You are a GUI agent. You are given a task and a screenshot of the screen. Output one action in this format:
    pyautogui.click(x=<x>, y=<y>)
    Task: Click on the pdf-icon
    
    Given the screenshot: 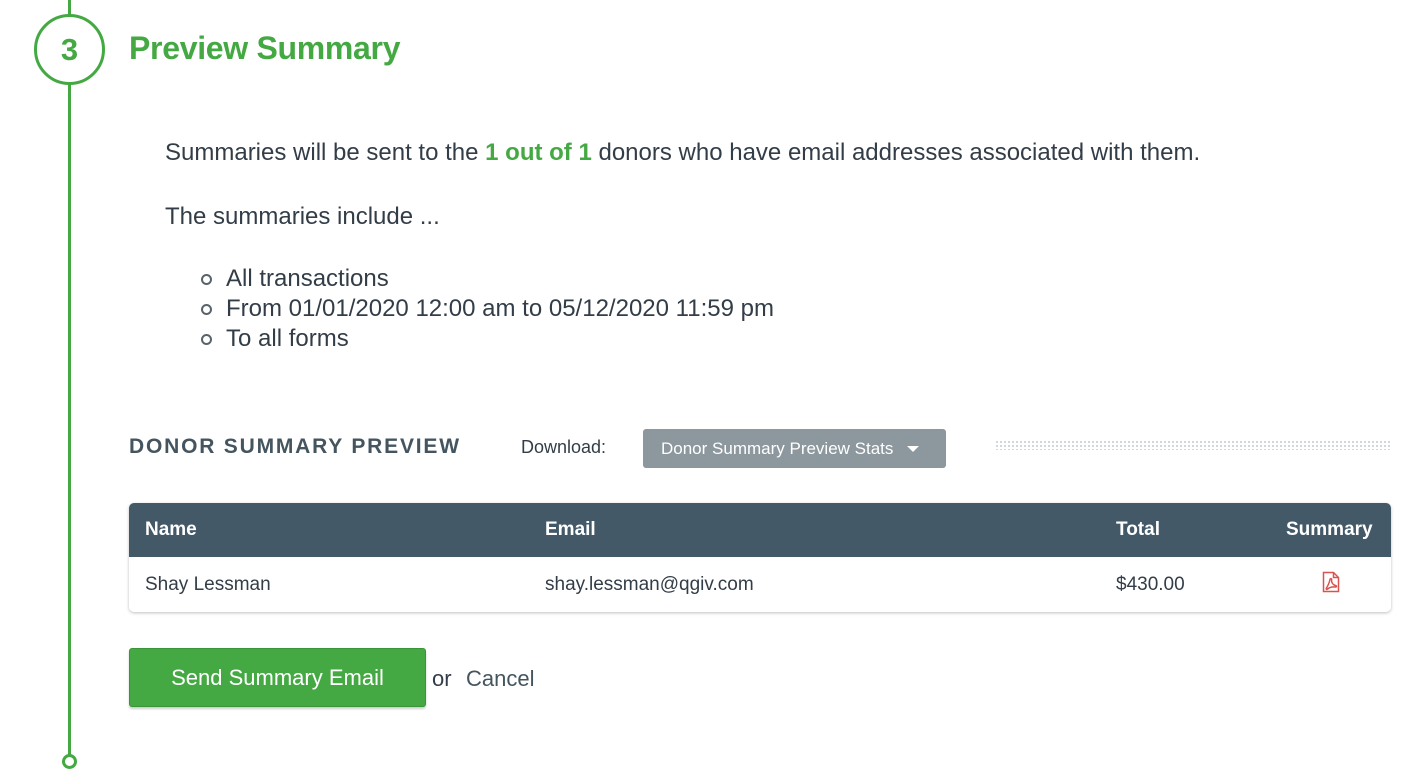 What is the action you would take?
    pyautogui.click(x=1331, y=585)
    